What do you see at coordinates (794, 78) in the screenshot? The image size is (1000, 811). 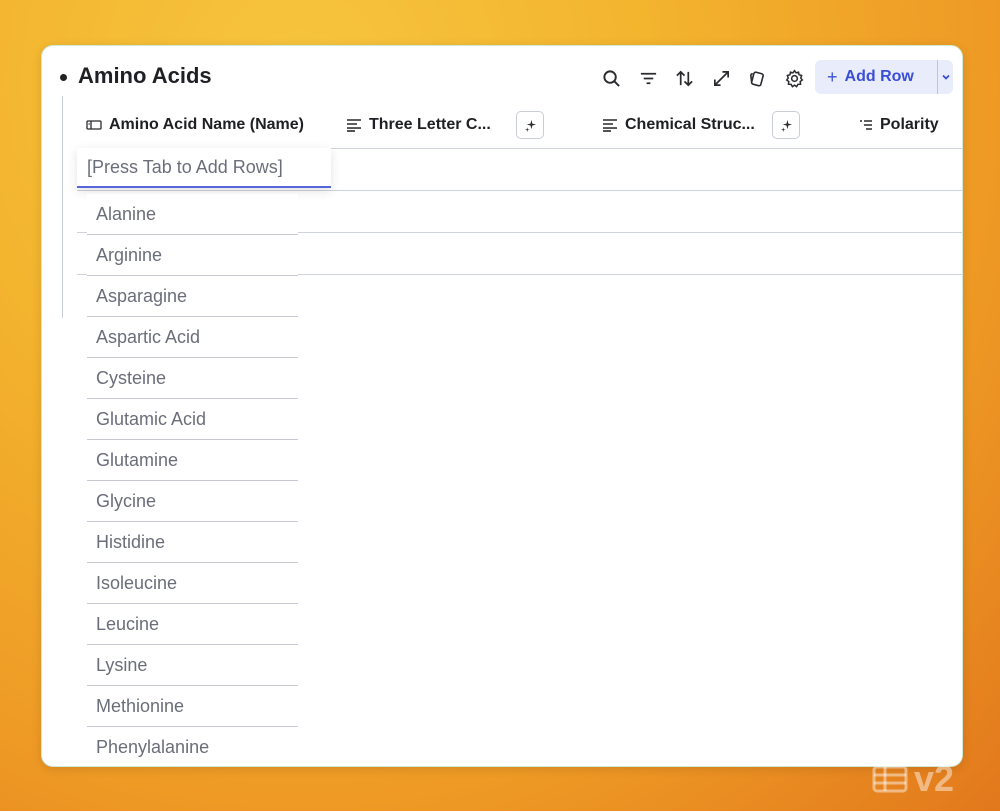 I see `gear-icon` at bounding box center [794, 78].